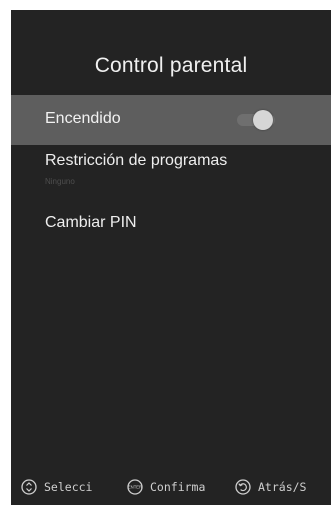 This screenshot has width=335, height=517. I want to click on enter-icon-text: ENTER, so click(135, 487).